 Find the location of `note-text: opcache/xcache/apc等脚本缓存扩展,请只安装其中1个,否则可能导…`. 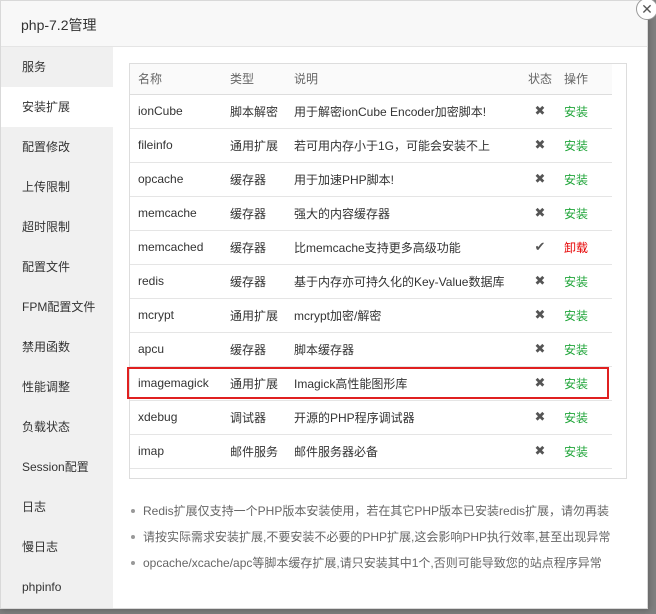

note-text: opcache/xcache/apc等脚本缓存扩展,请只安装其中1个,否则可能导… is located at coordinates (372, 563).